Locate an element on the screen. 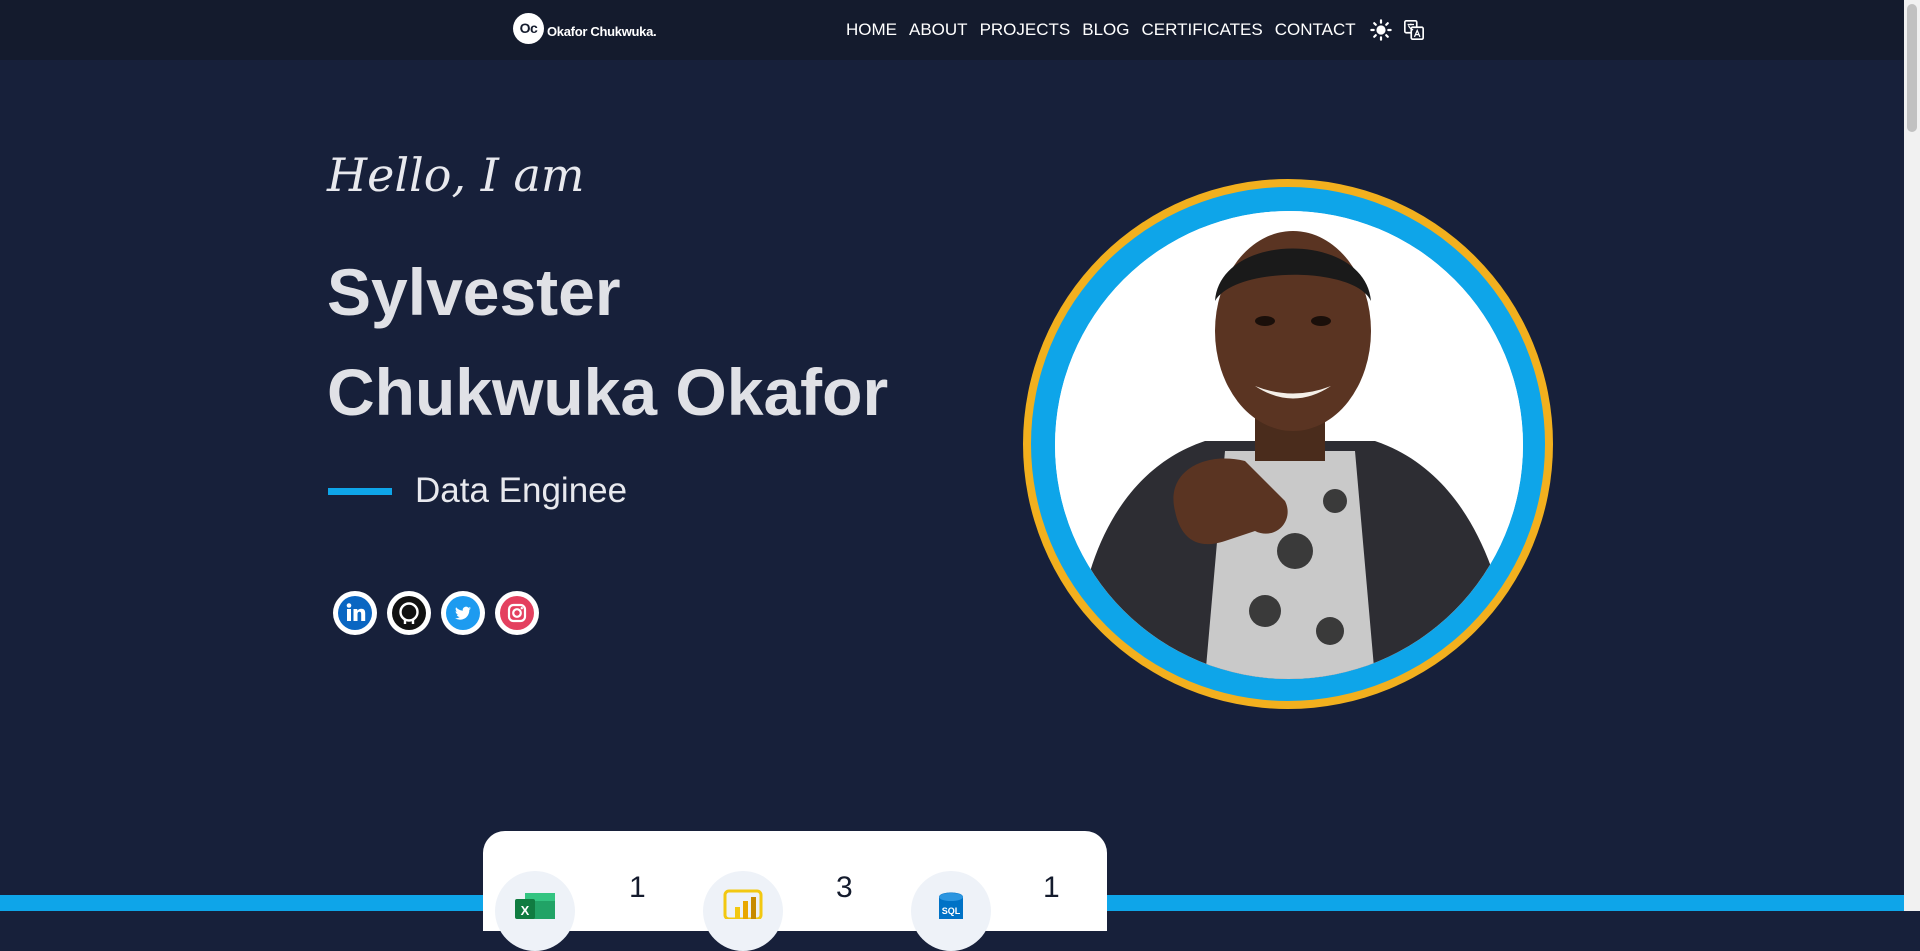  hero-name-rest: Chukwuka Okafor is located at coordinates (608, 392).